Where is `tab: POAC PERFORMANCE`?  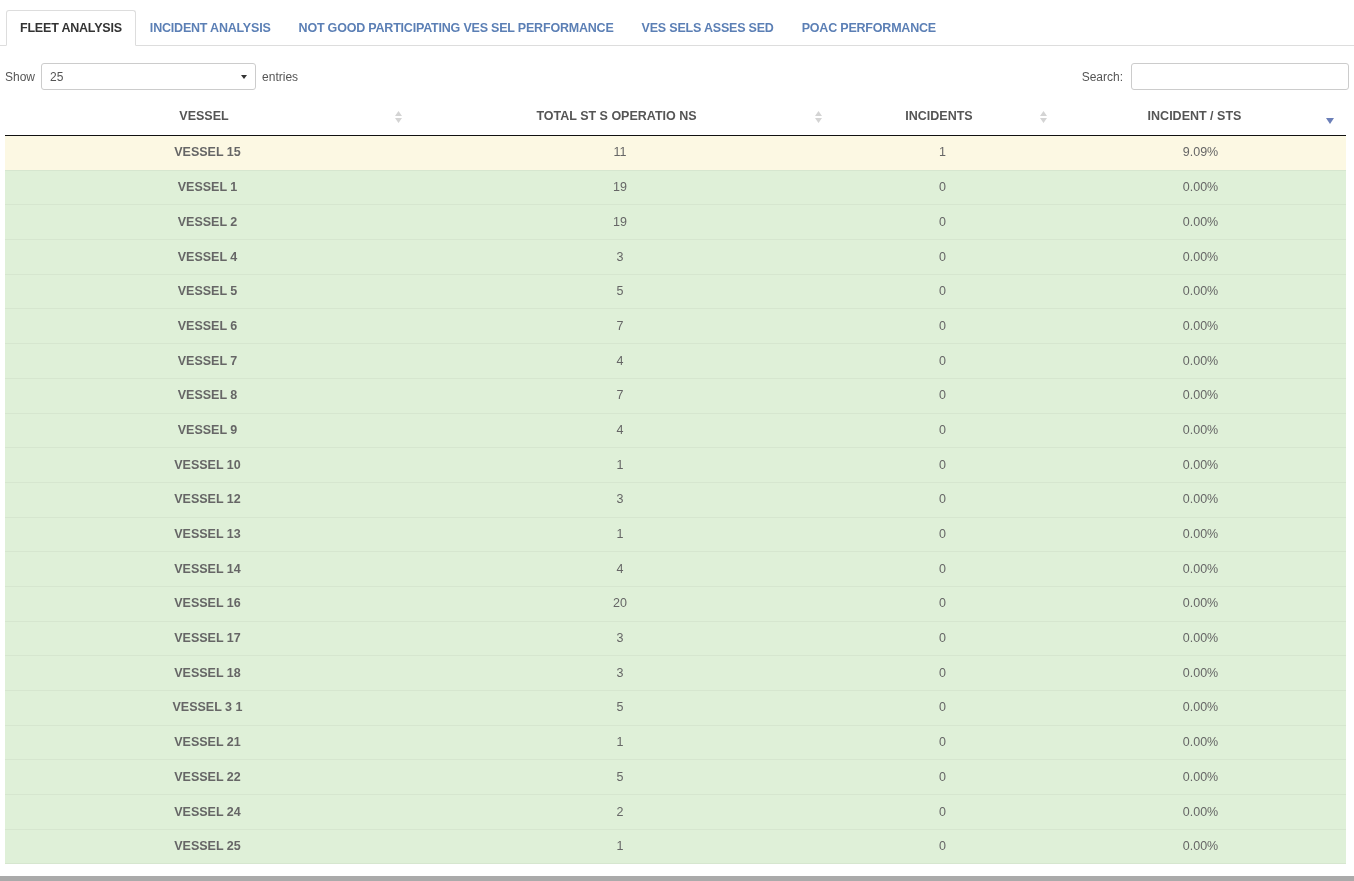
tab: POAC PERFORMANCE is located at coordinates (868, 28).